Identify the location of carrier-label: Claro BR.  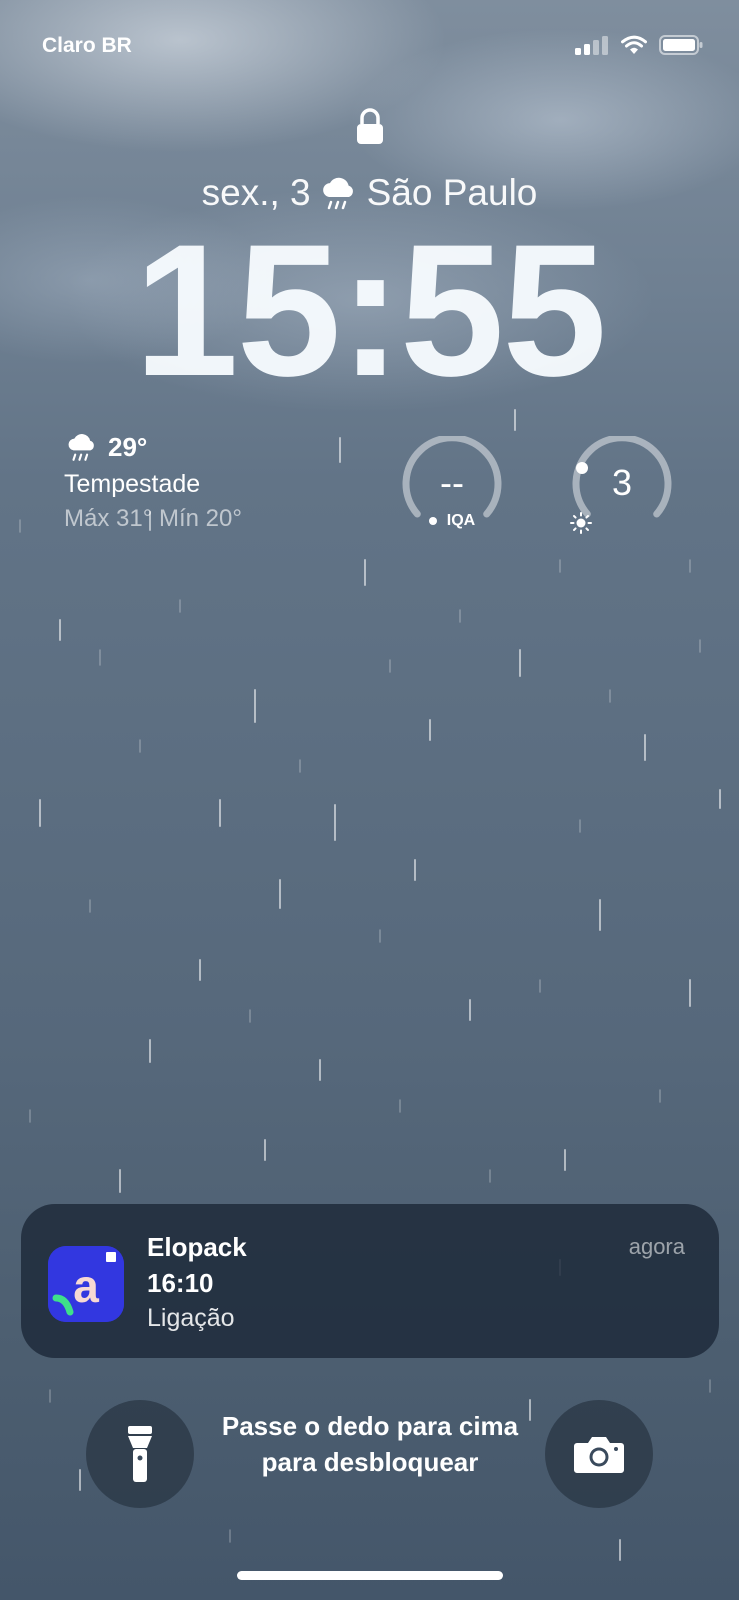
(87, 45).